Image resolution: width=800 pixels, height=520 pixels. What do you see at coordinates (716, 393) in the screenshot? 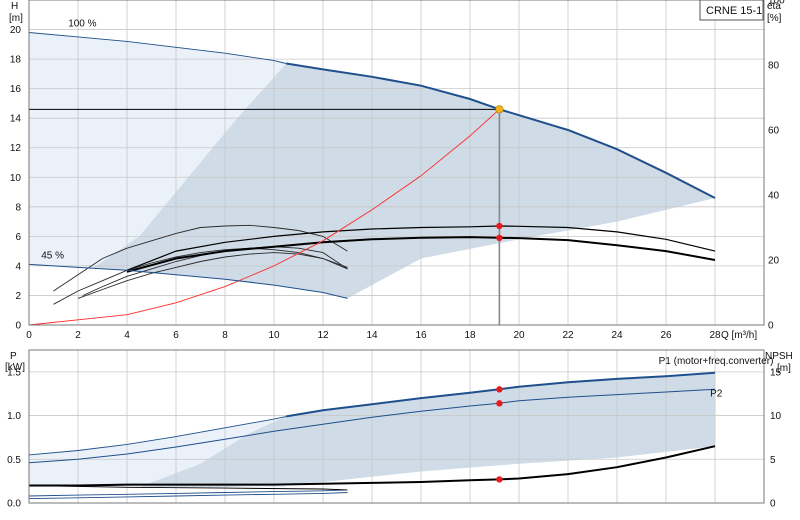
I see `curve-label: P2` at bounding box center [716, 393].